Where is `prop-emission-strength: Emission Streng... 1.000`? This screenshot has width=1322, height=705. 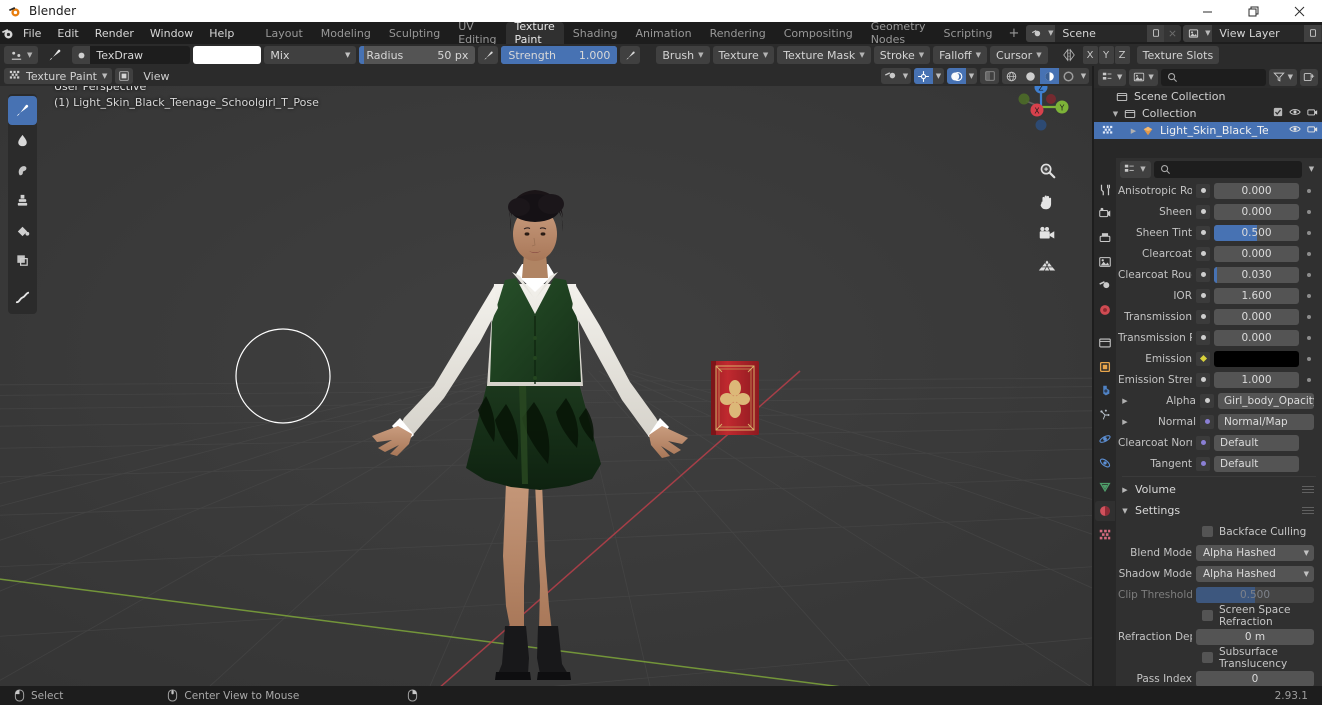 prop-emission-strength: Emission Streng... 1.000 is located at coordinates (1219, 379).